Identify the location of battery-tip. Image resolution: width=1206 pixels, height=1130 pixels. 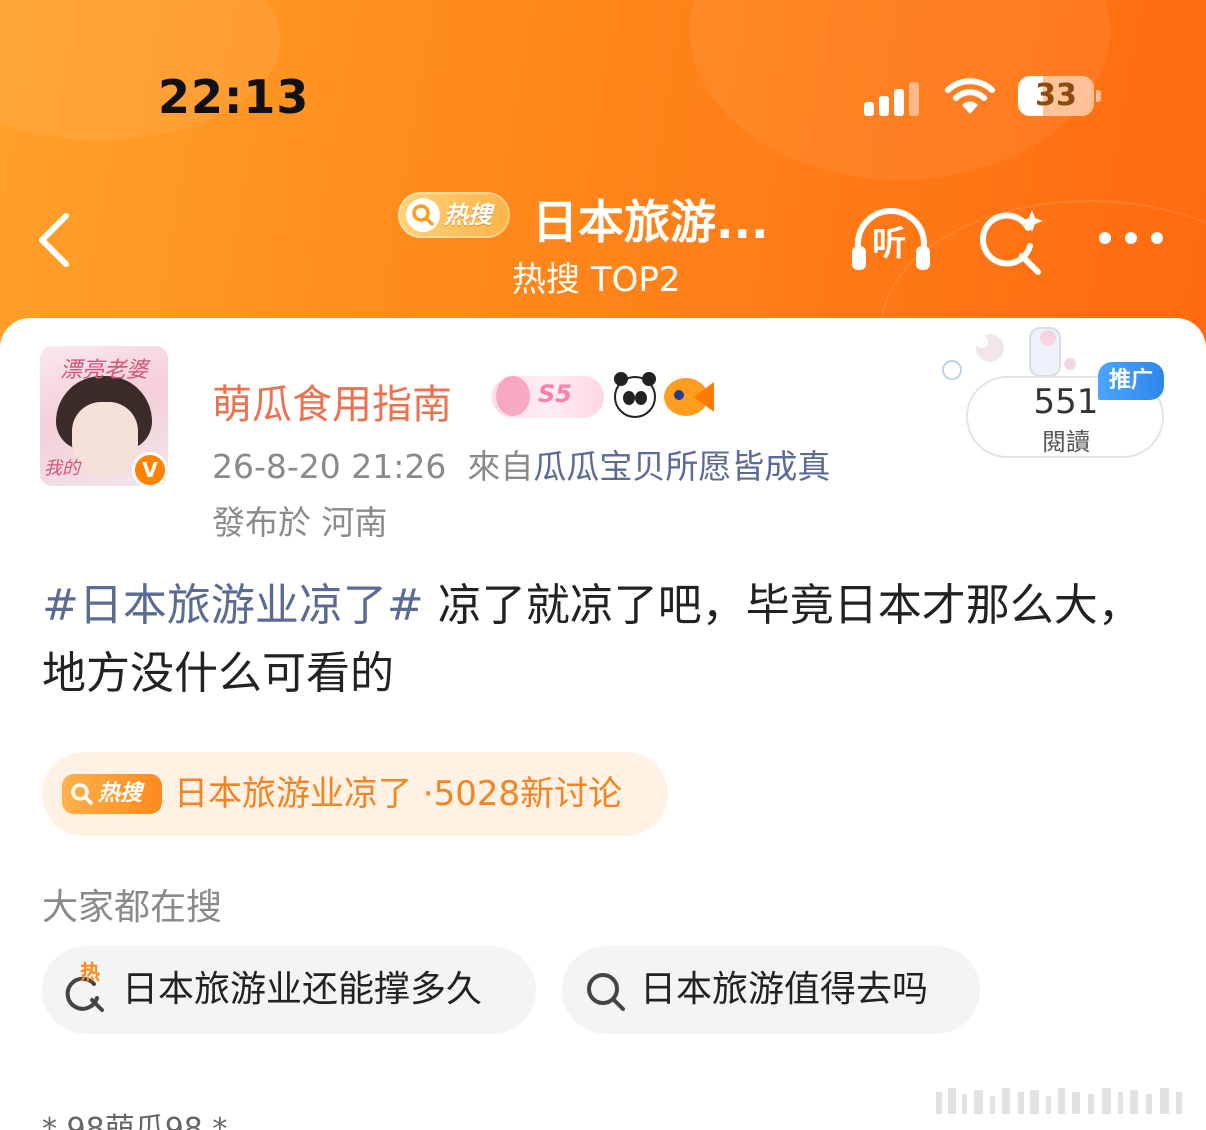
(1098, 96).